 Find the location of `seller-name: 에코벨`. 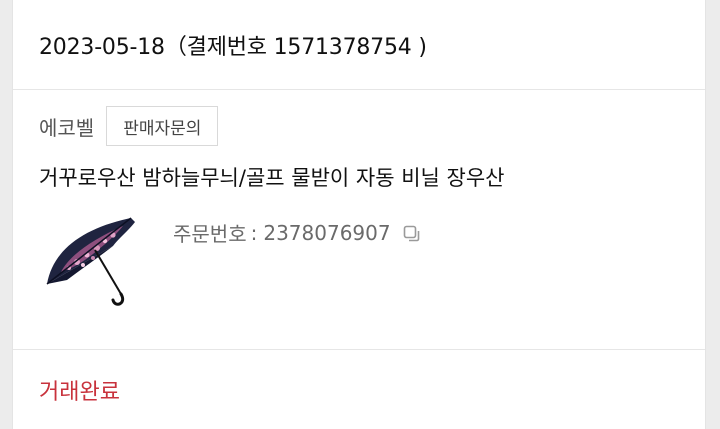

seller-name: 에코벨 is located at coordinates (66, 126).